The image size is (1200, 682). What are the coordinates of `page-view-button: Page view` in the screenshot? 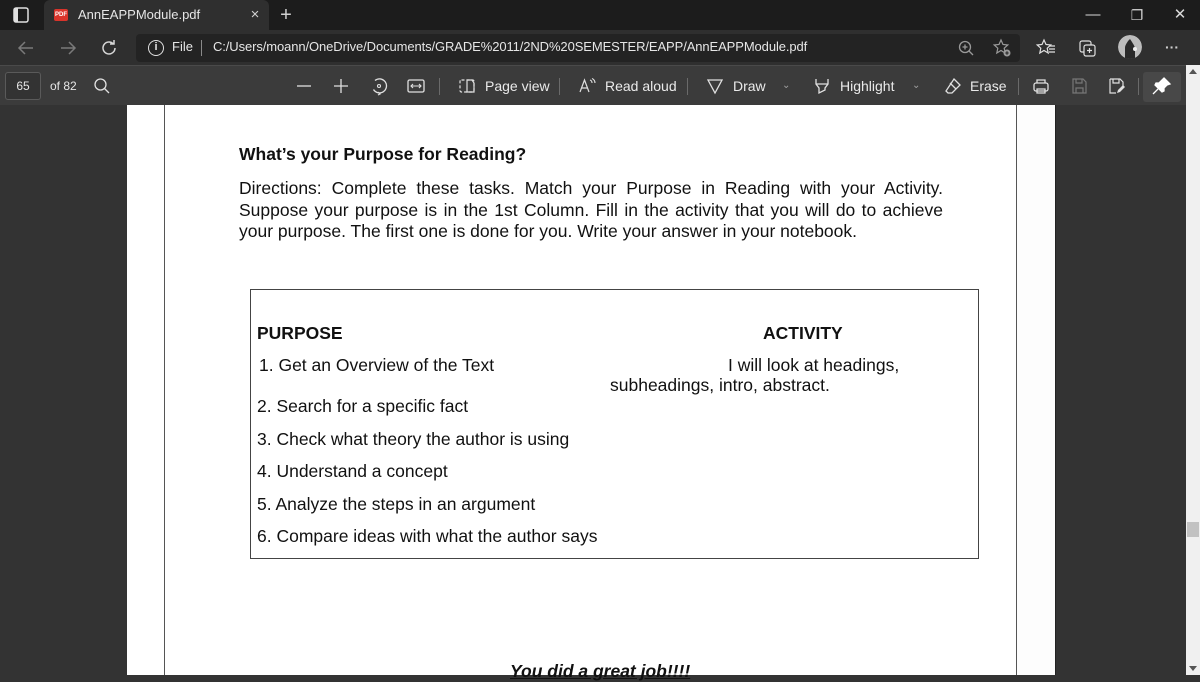 It's located at (517, 86).